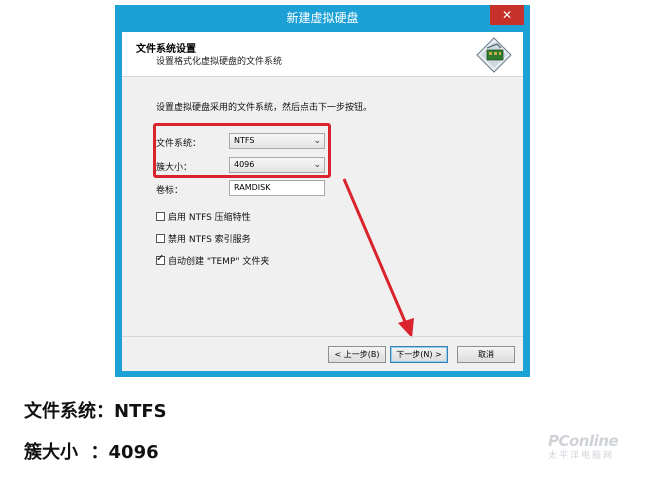 The width and height of the screenshot is (650, 487). I want to click on footer-divider, so click(322, 336).